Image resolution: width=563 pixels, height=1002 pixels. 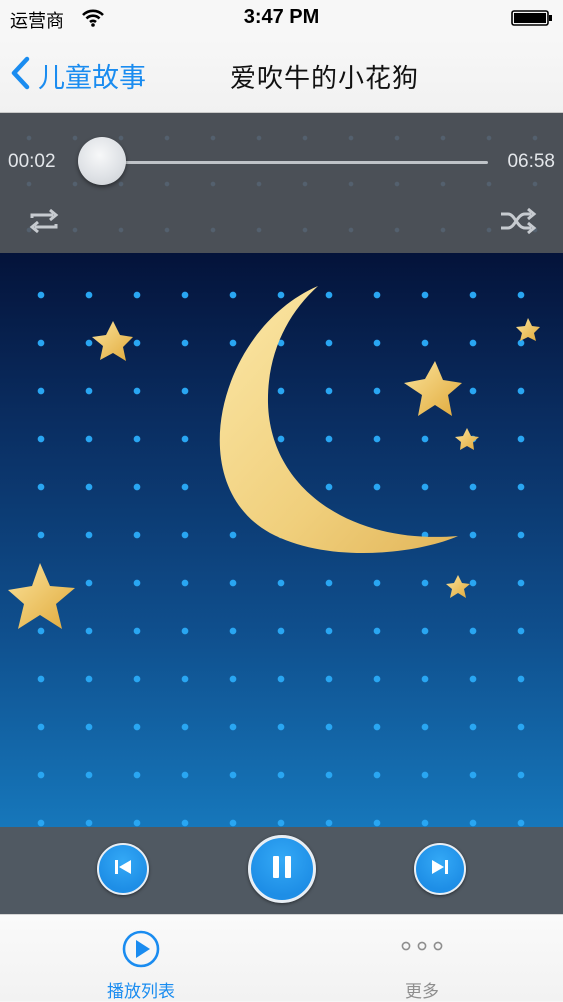 What do you see at coordinates (325, 79) in the screenshot?
I see `page-title: 爱吹牛的小花狗` at bounding box center [325, 79].